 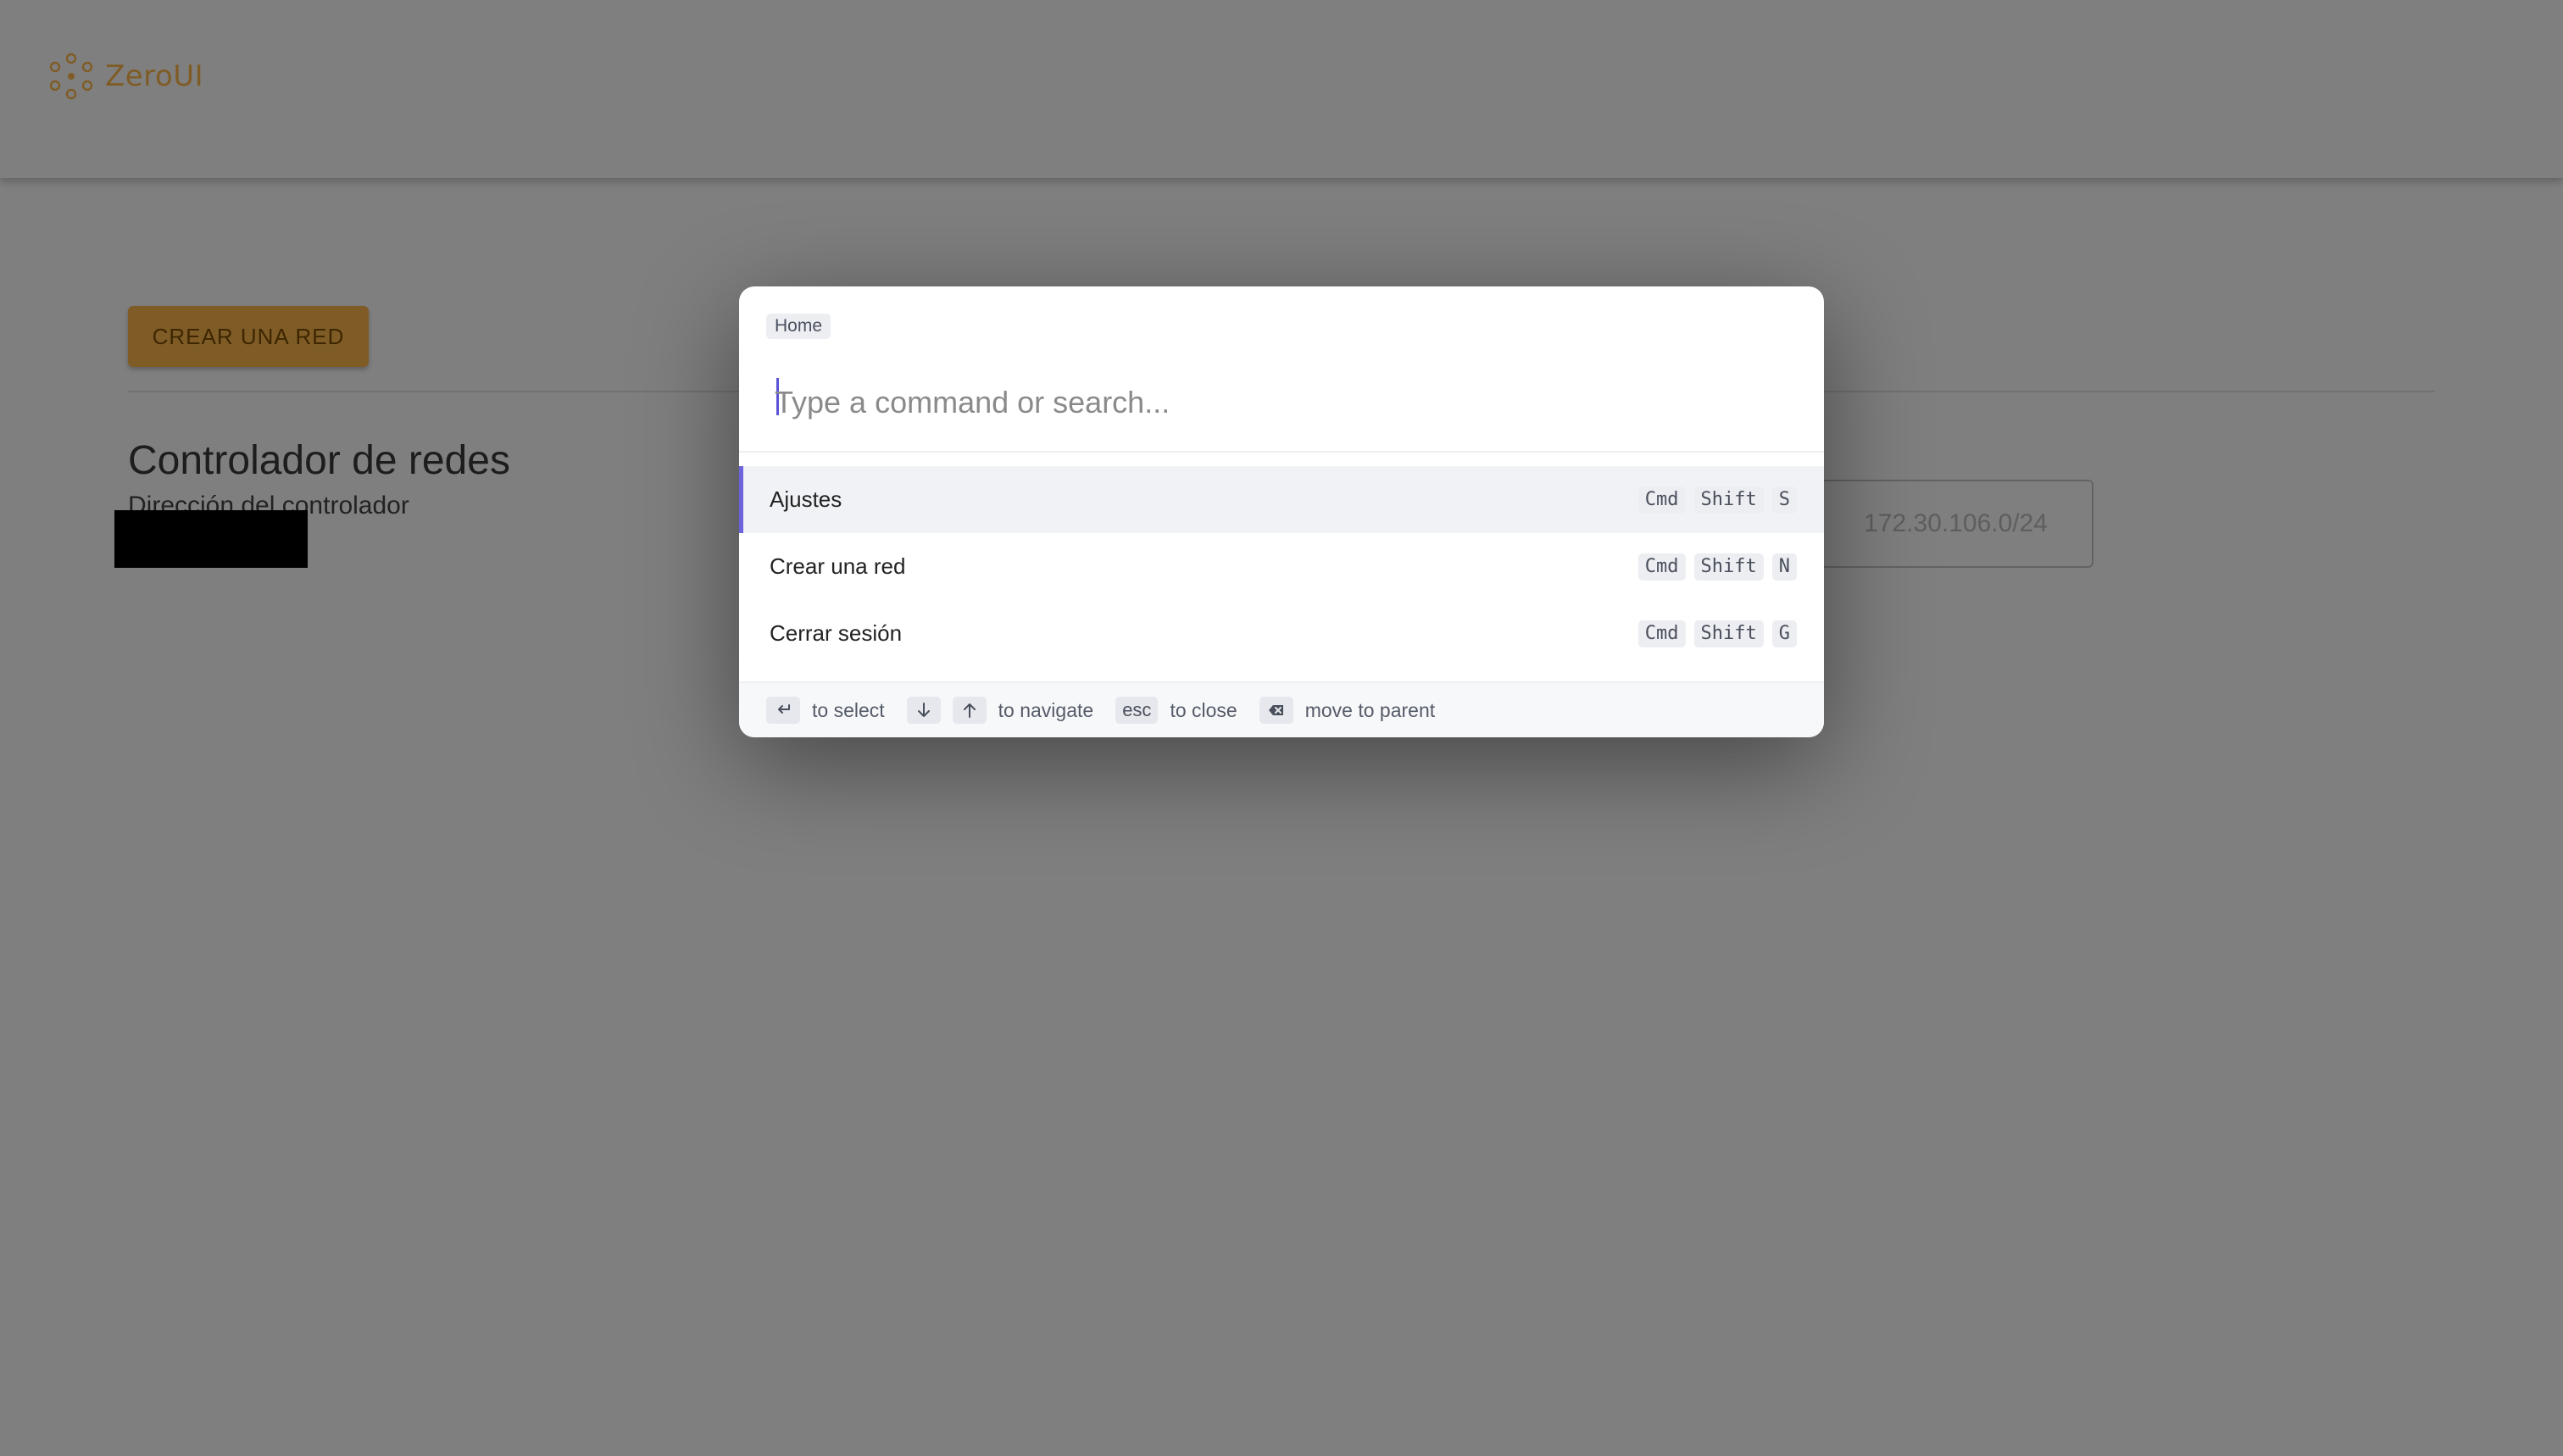 I want to click on shortcut-keys: Cmd Shift G, so click(x=1717, y=634).